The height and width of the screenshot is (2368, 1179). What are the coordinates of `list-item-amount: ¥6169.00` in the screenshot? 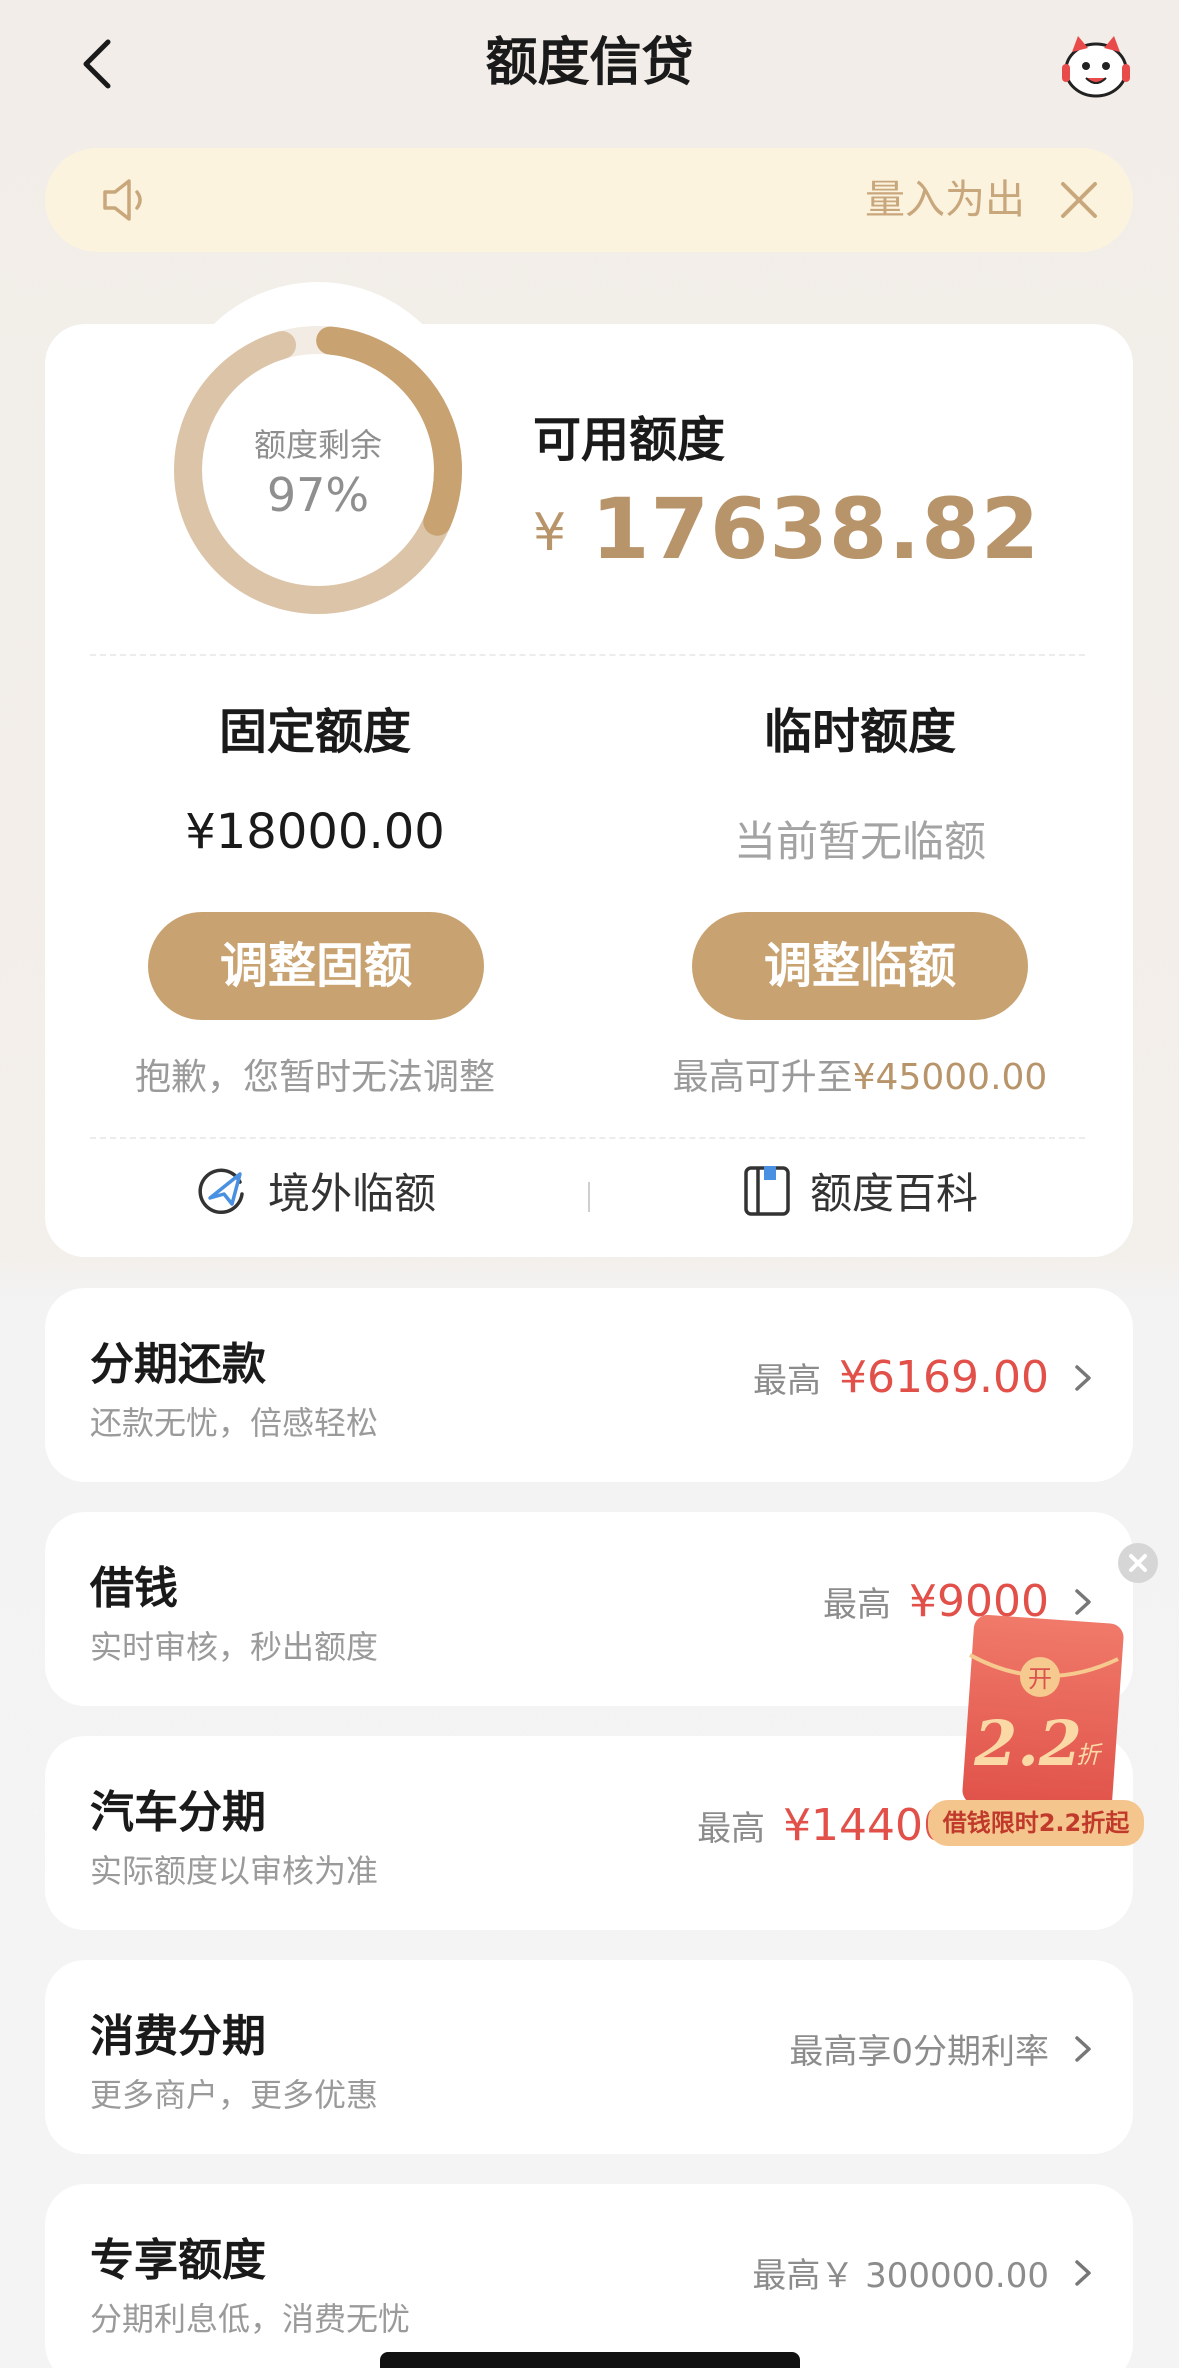 It's located at (944, 1377).